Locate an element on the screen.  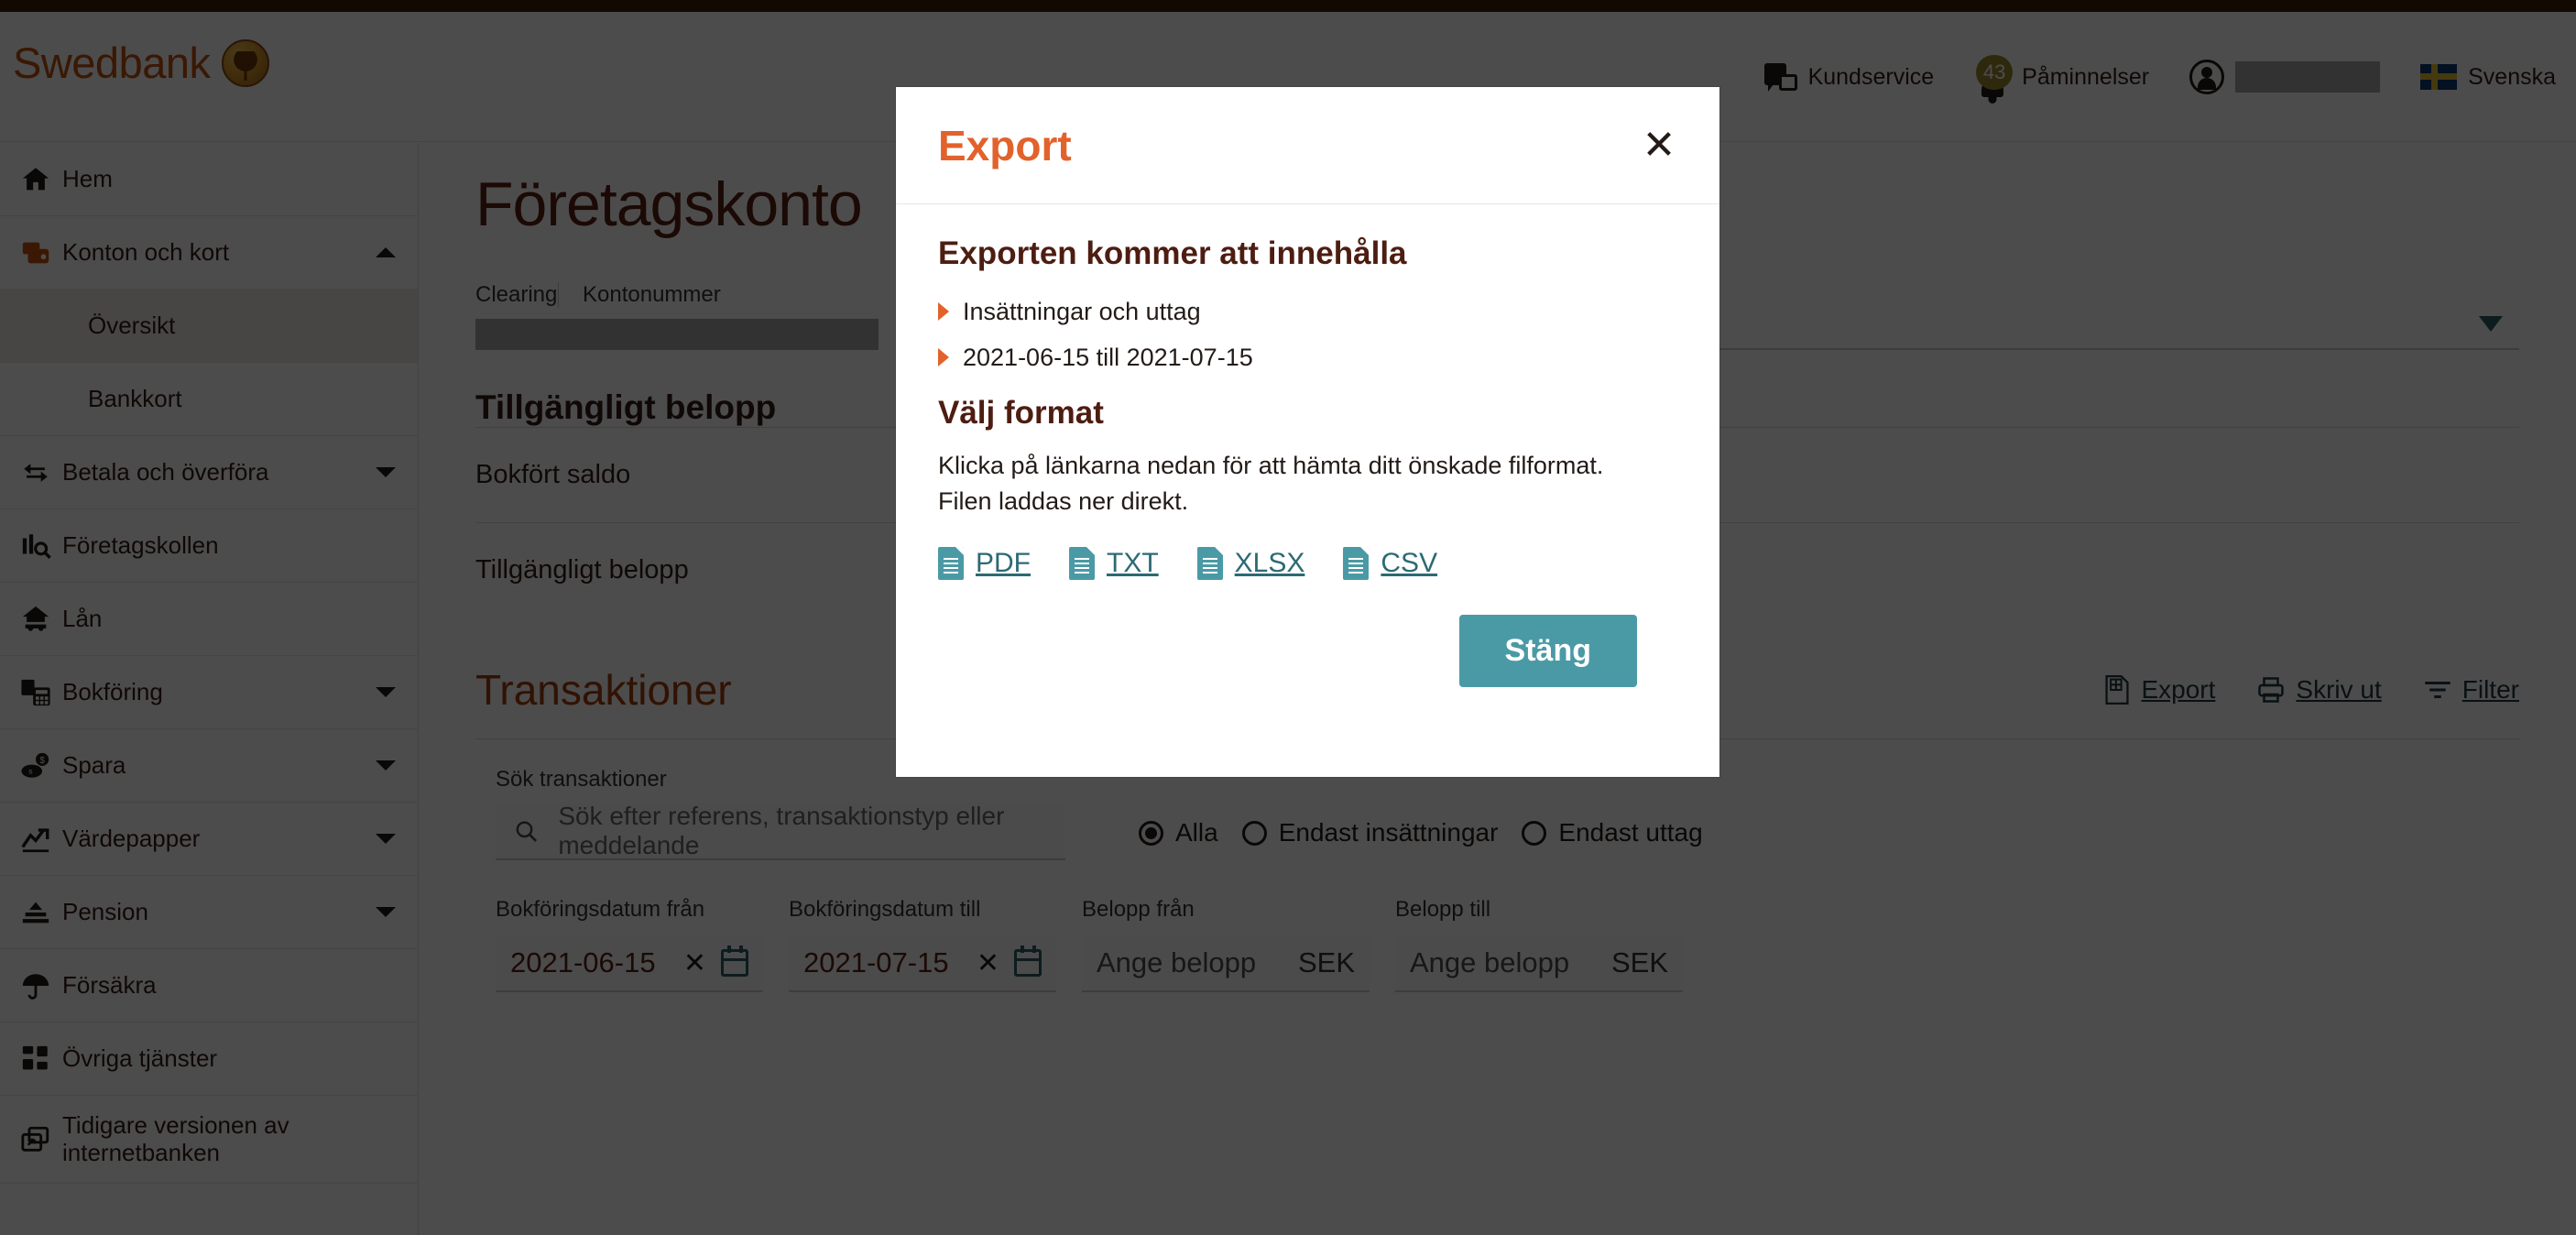
format-link-txt: TXT is located at coordinates (1114, 564).